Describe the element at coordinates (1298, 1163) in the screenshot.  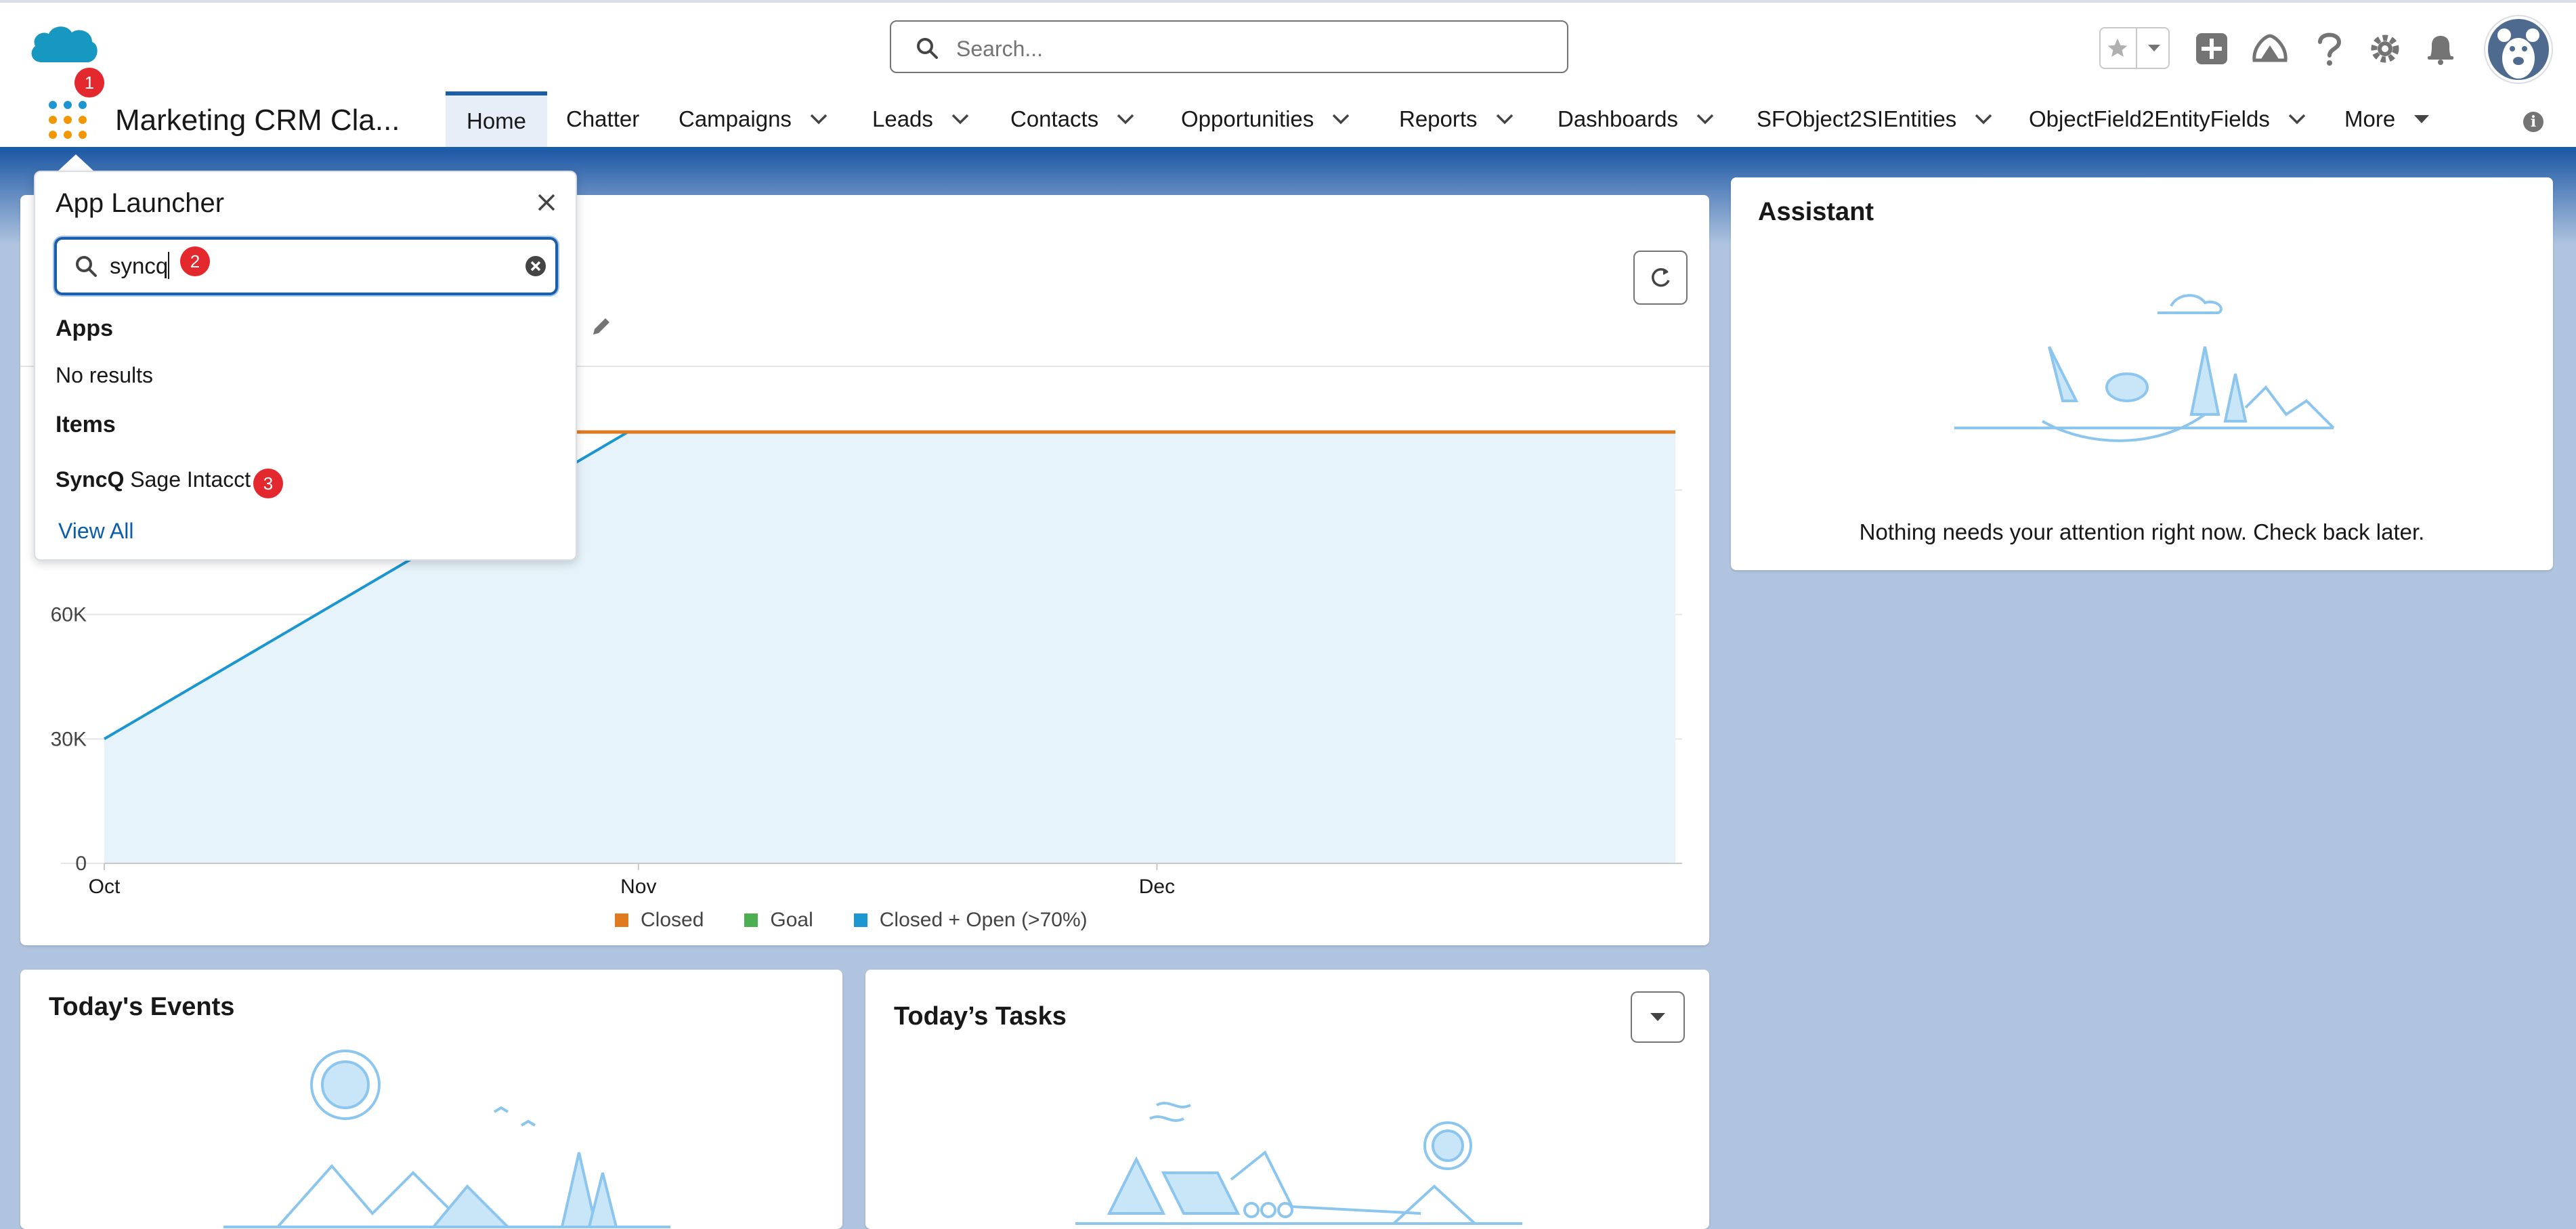
I see `campfire-illustration` at that location.